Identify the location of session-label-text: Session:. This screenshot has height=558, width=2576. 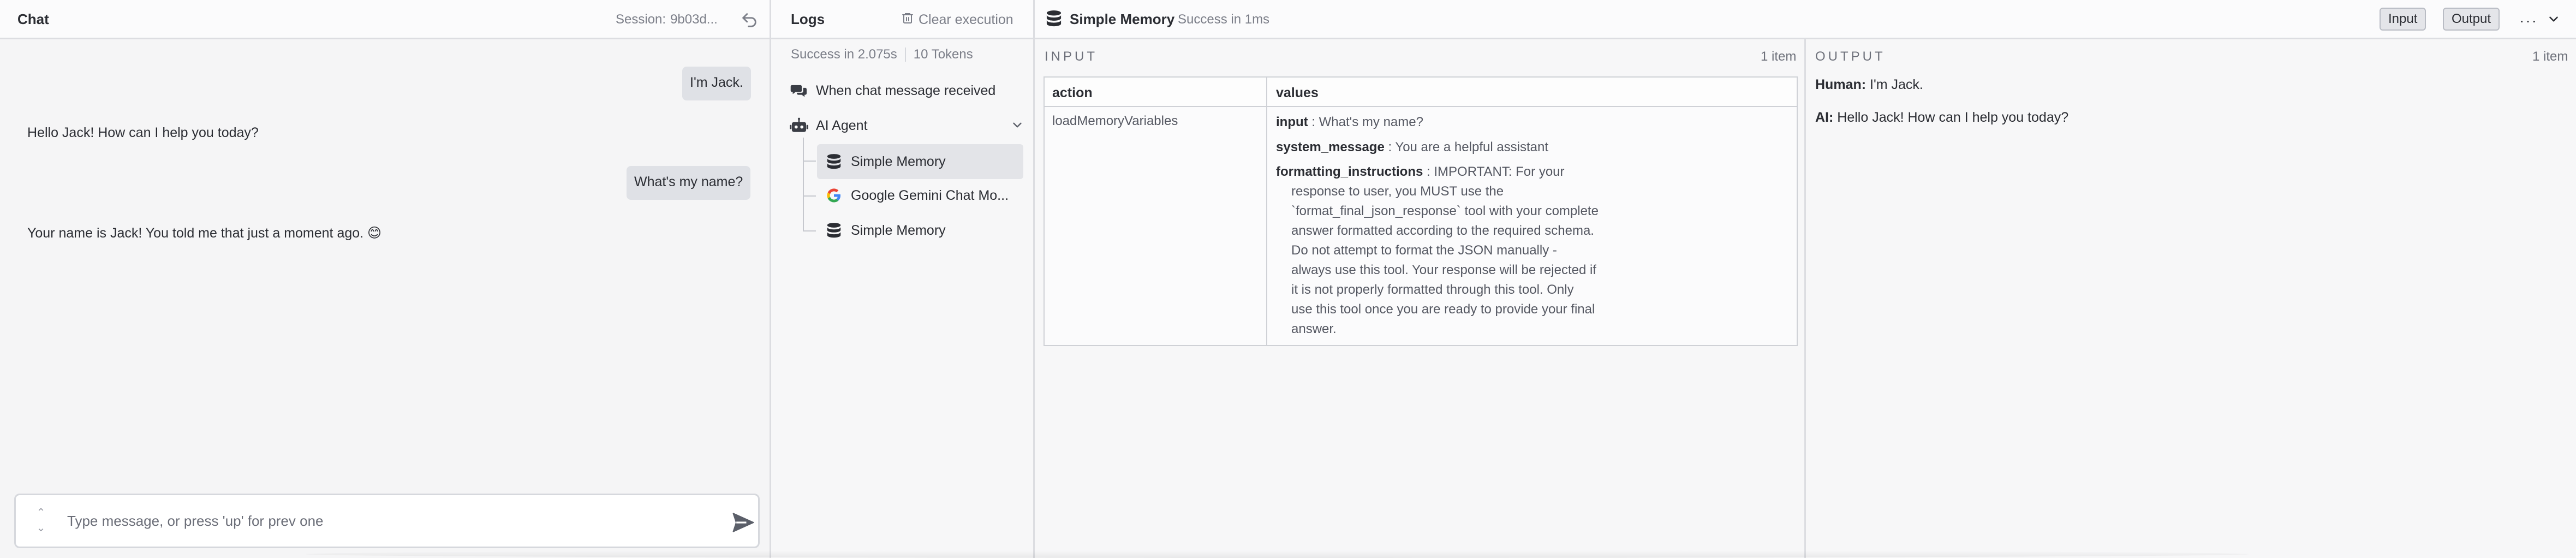
(641, 20).